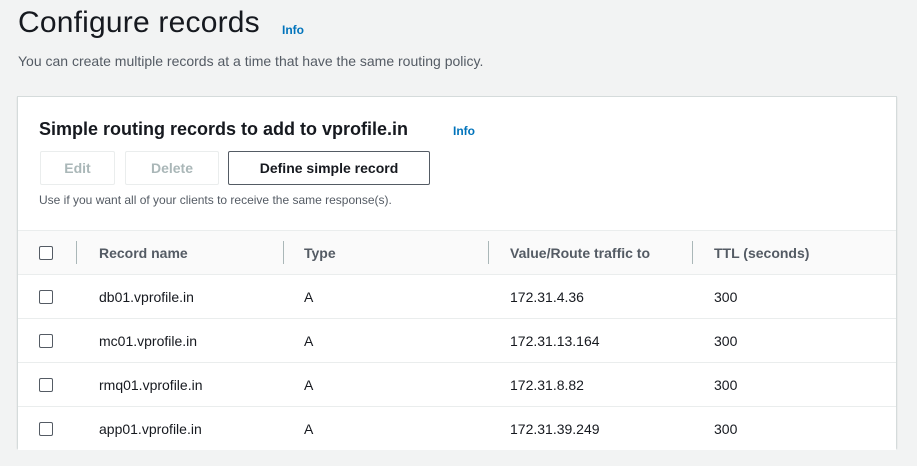  I want to click on record-value-cell: 172.31.39.249, so click(555, 428).